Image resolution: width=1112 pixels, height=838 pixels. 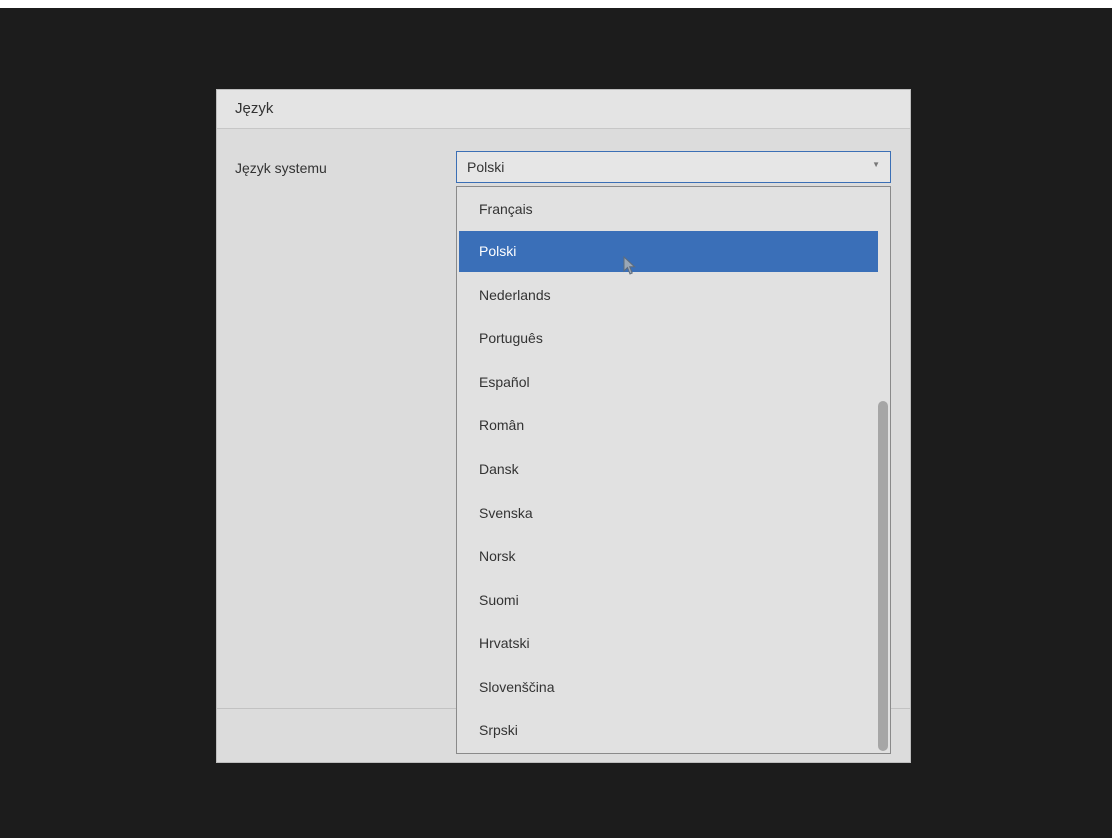 What do you see at coordinates (556, 4) in the screenshot?
I see `top-strip` at bounding box center [556, 4].